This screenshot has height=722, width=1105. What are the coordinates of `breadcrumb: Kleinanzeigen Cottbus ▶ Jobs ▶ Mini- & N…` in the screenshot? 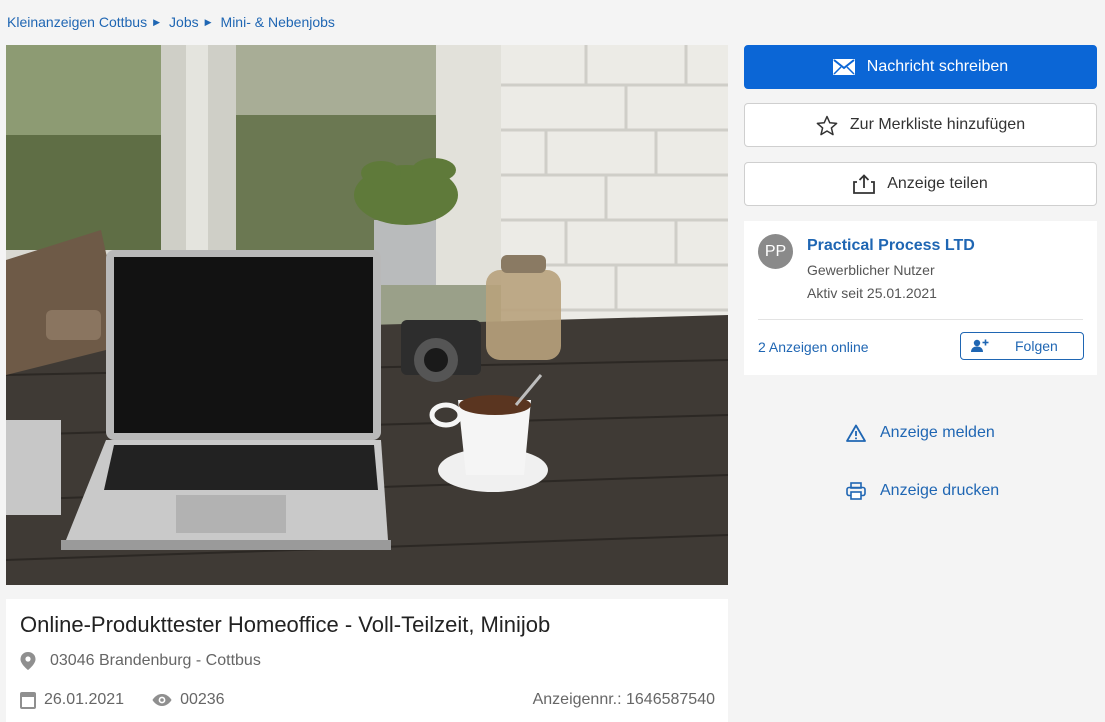 It's located at (171, 22).